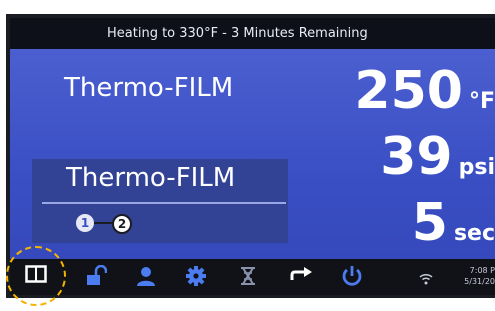 The height and width of the screenshot is (311, 495). What do you see at coordinates (416, 157) in the screenshot?
I see `pressure-value: 39` at bounding box center [416, 157].